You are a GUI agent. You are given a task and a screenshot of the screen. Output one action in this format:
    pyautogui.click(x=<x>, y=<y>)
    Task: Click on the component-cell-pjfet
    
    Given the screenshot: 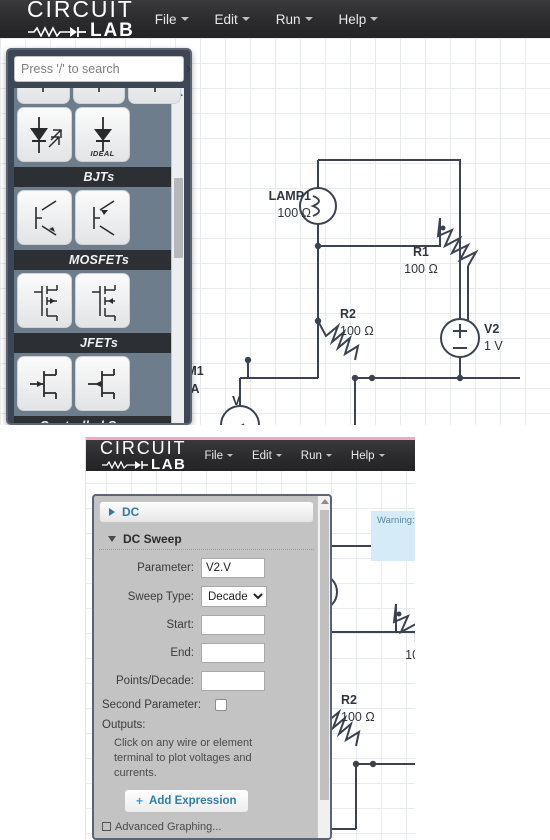 What is the action you would take?
    pyautogui.click(x=102, y=383)
    